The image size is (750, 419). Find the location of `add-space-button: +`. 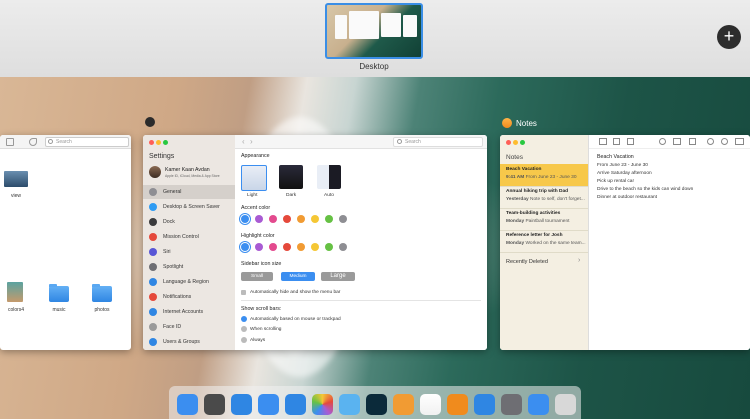

add-space-button: + is located at coordinates (729, 37).